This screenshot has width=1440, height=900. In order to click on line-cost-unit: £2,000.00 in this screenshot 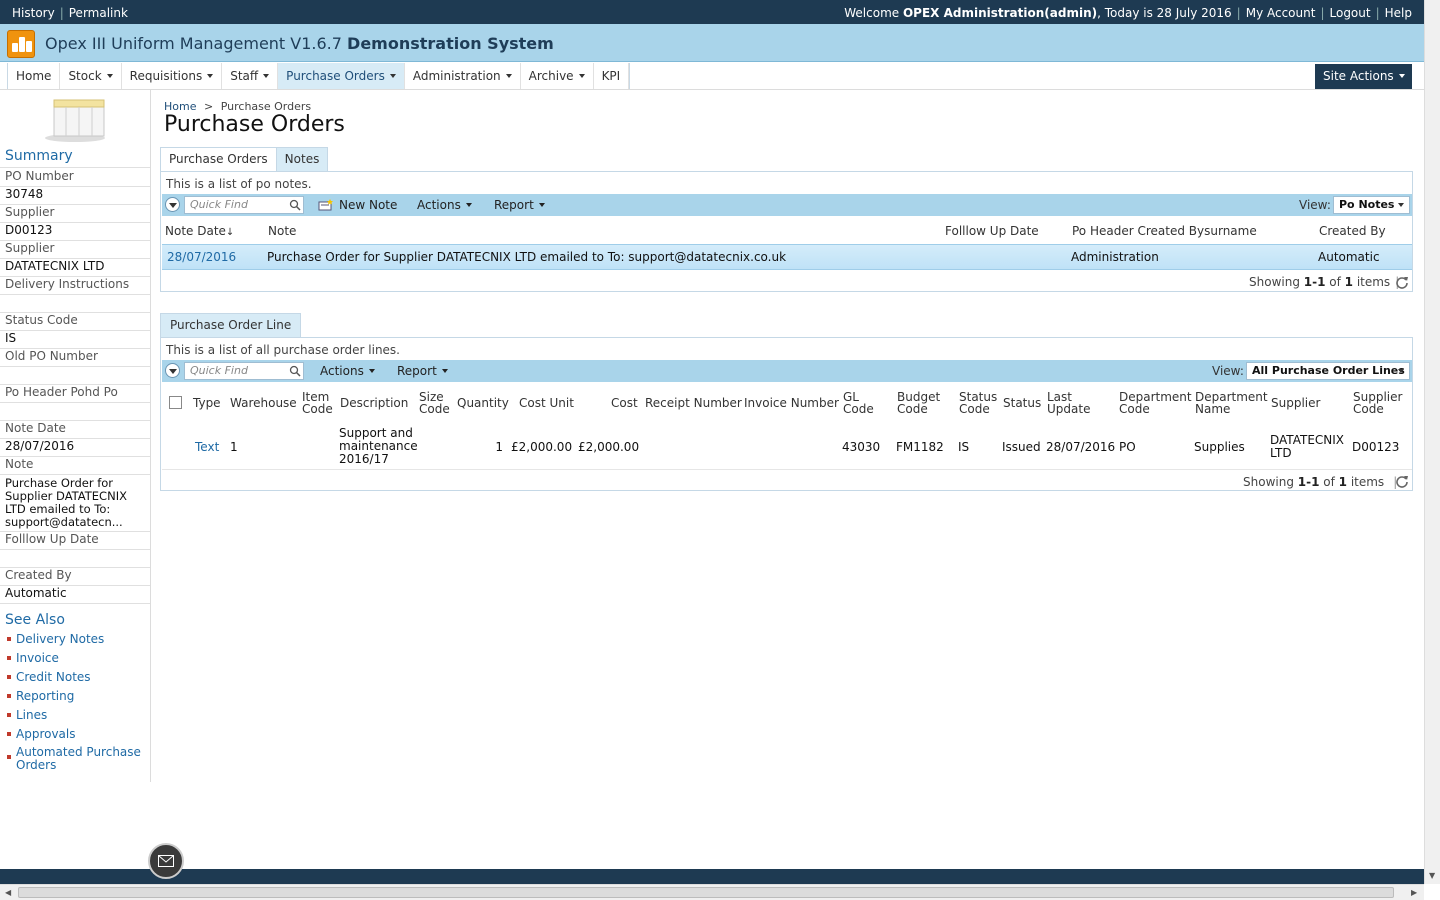, I will do `click(542, 447)`.